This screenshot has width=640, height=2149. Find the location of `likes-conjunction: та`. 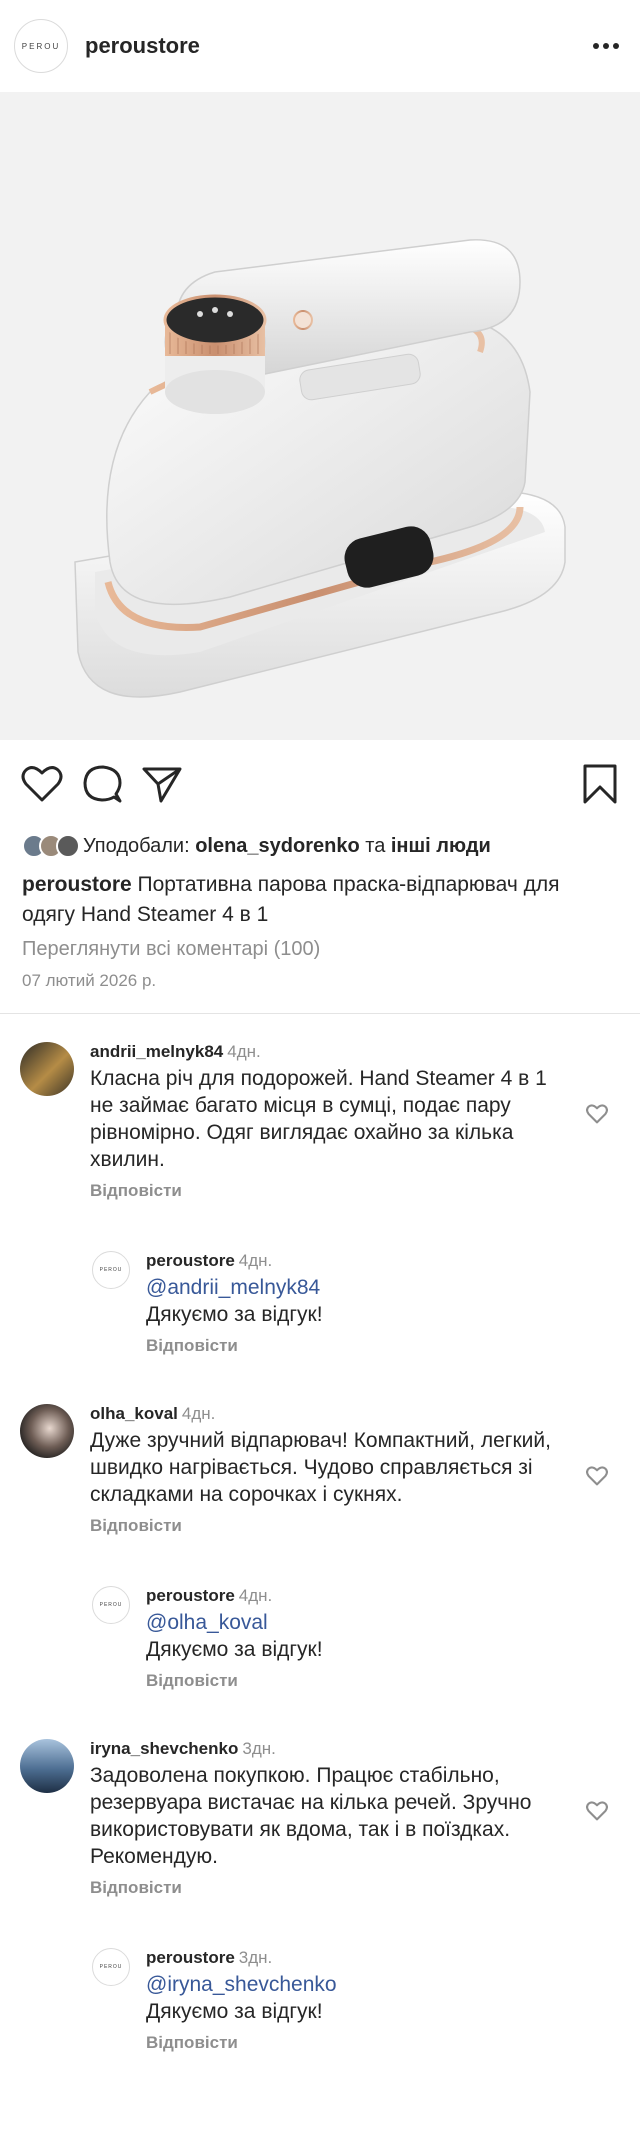

likes-conjunction: та is located at coordinates (375, 845).